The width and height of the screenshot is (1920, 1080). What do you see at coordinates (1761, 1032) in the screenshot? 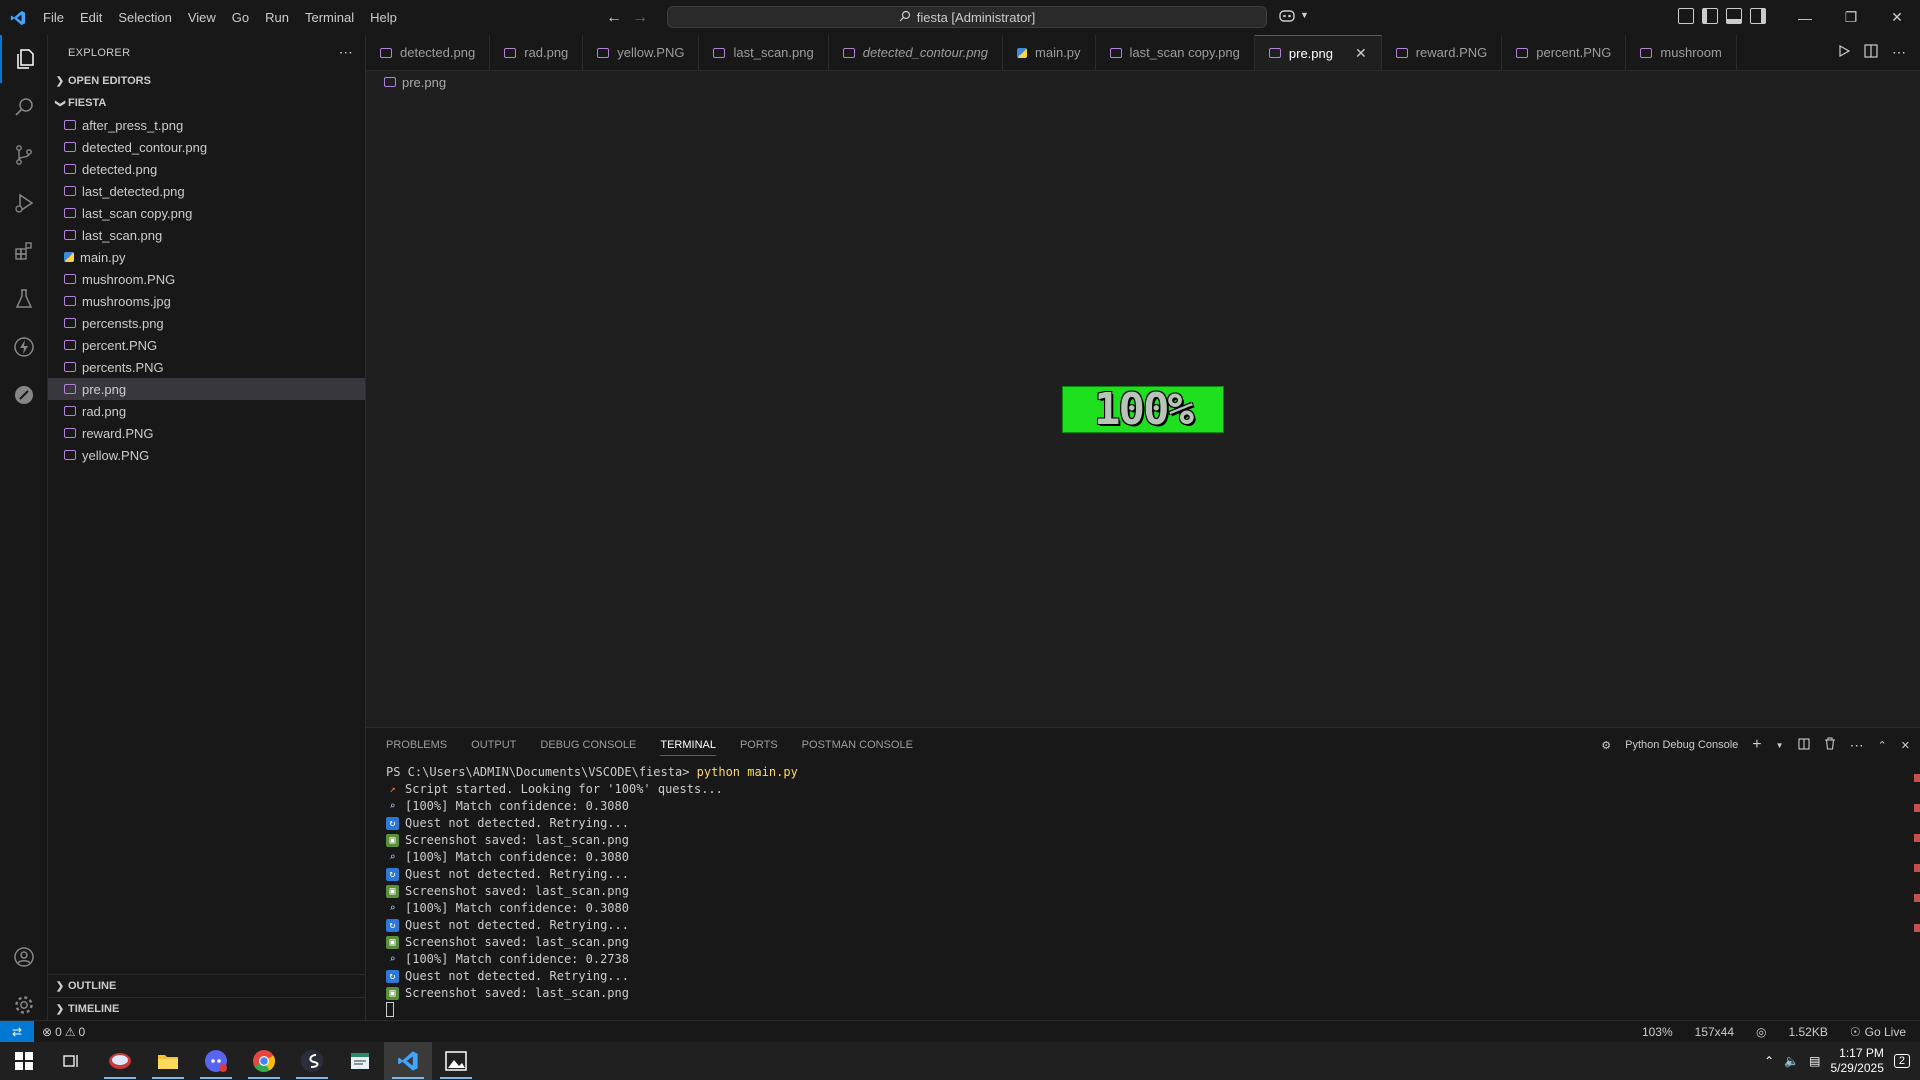
I see `copilot-icon: ◎` at bounding box center [1761, 1032].